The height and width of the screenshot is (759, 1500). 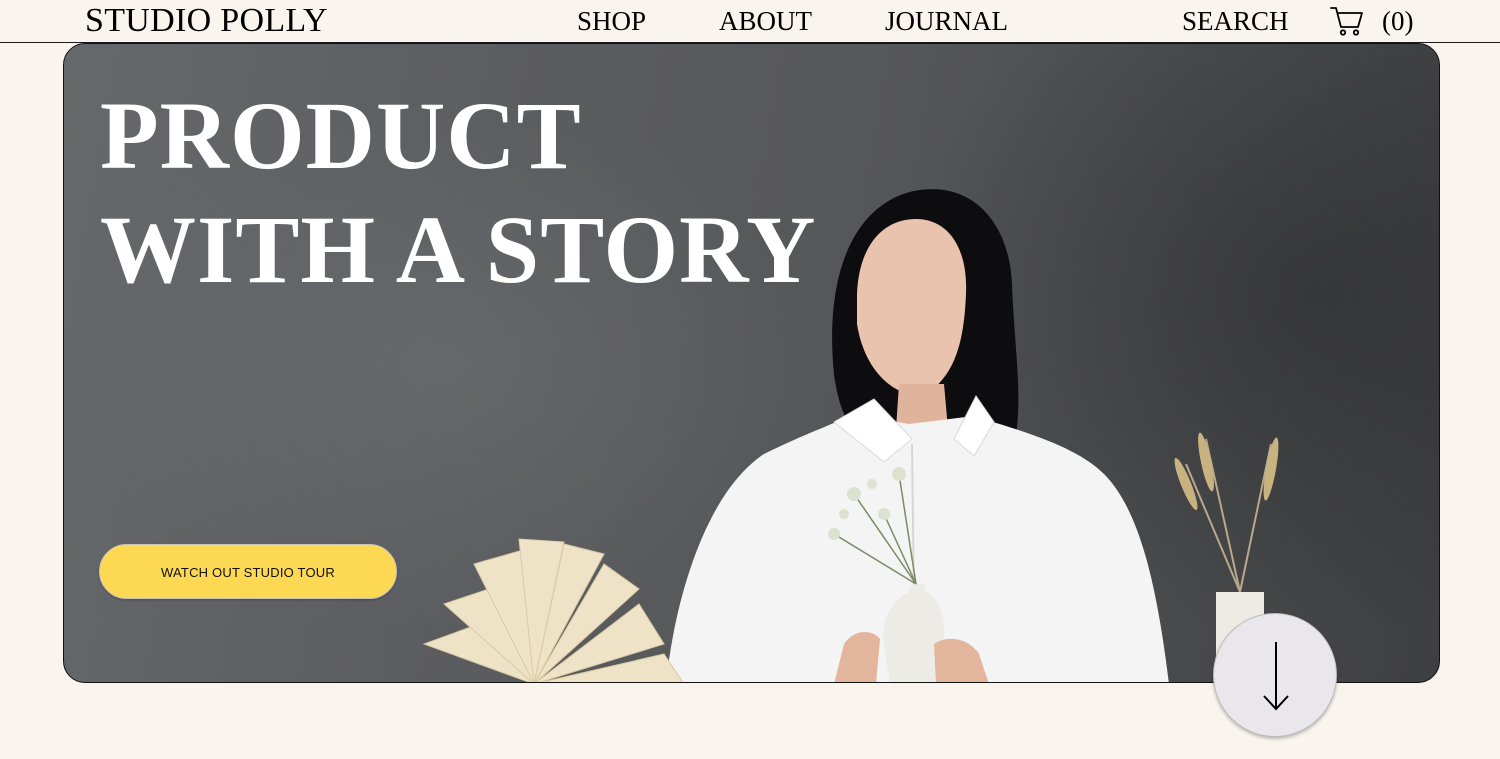 What do you see at coordinates (248, 571) in the screenshot?
I see `watch-studio-tour-button: WATCH OUT STUDIO TOUR` at bounding box center [248, 571].